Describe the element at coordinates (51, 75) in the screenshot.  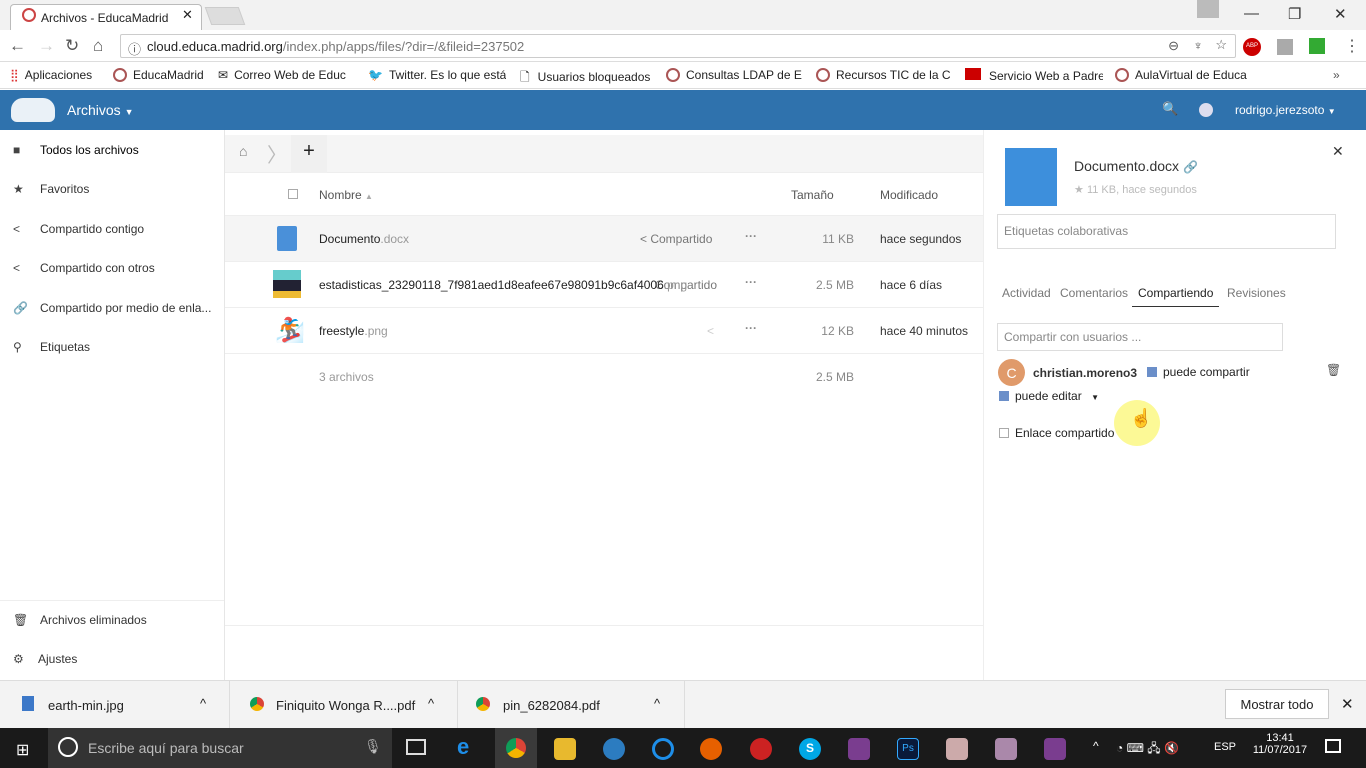
I see `bookmark-apps: ⣿ Aplicaciones` at that location.